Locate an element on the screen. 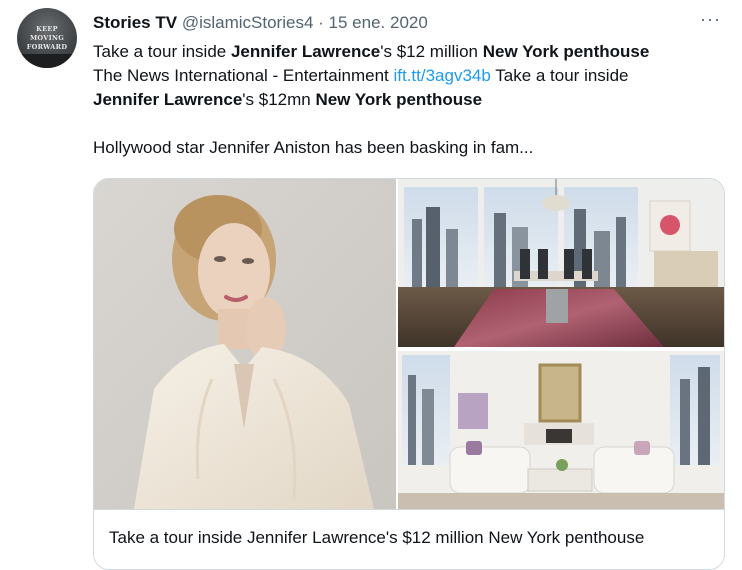 Image resolution: width=742 pixels, height=570 pixels. author-name: Stories TV is located at coordinates (135, 22).